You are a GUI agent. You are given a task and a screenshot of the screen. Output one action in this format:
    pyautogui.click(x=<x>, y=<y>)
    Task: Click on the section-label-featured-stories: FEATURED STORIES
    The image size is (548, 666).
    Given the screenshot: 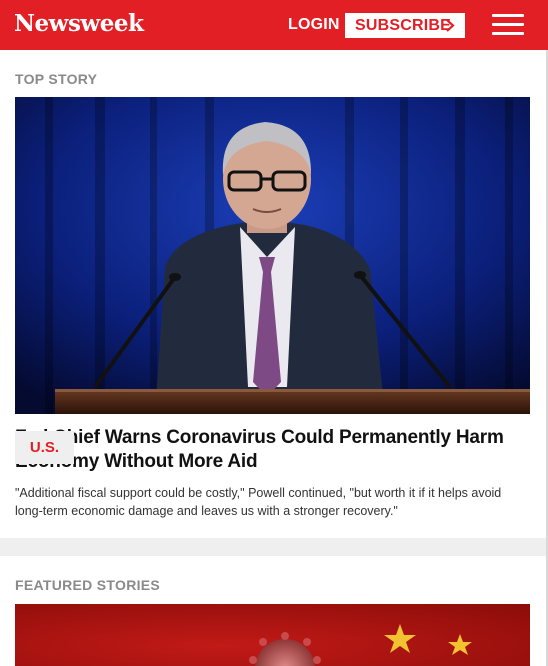 What is the action you would take?
    pyautogui.click(x=88, y=585)
    